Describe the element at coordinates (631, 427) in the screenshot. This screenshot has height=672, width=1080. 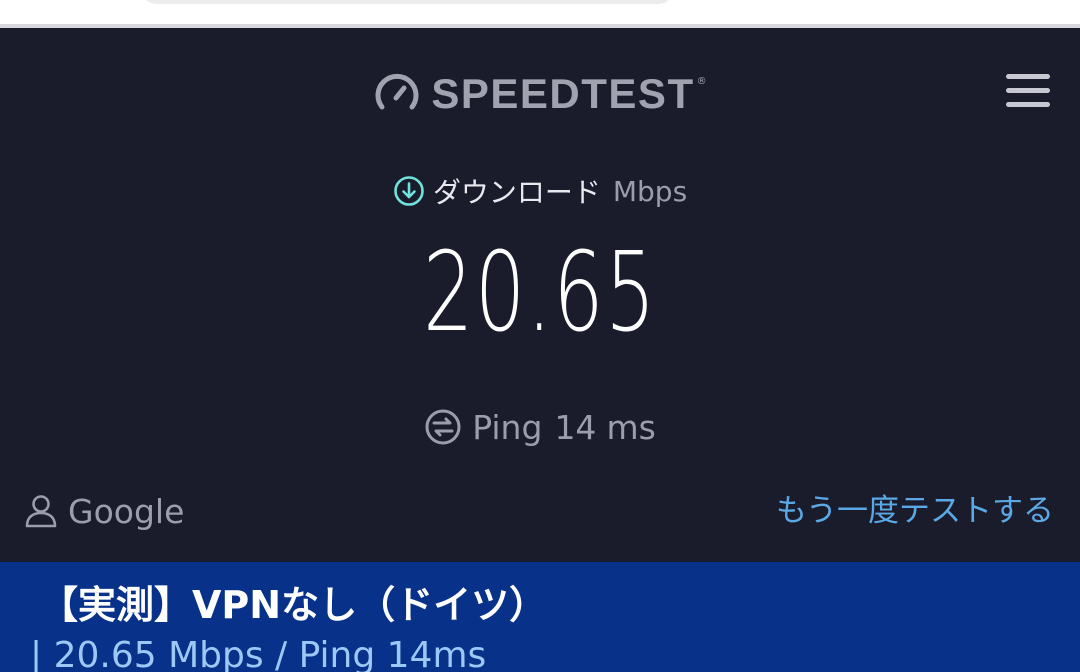
I see `ping-unit: ms` at that location.